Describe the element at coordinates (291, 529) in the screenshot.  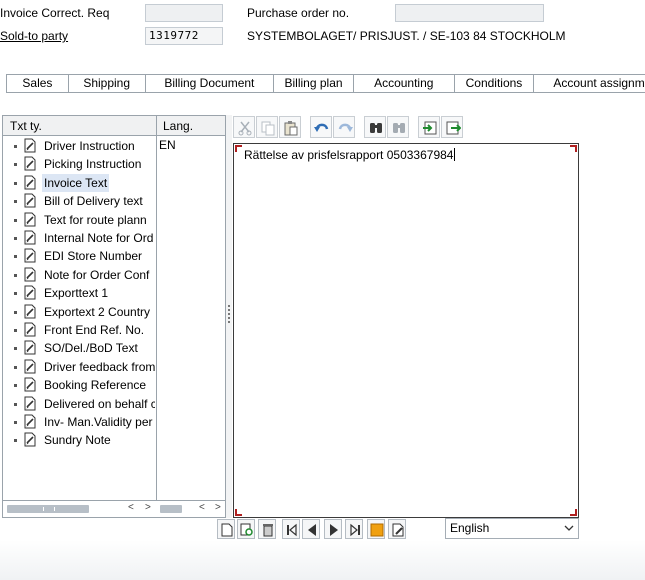
I see `first-button` at that location.